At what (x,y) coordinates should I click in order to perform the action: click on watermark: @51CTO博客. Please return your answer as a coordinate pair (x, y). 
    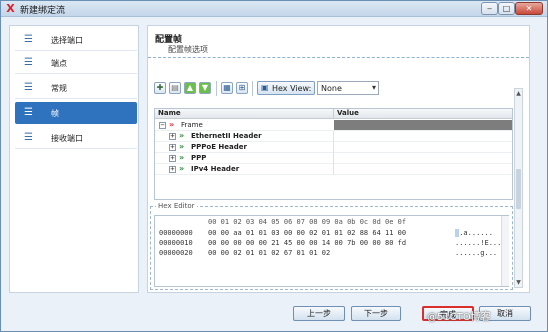
    Looking at the image, I should click on (459, 317).